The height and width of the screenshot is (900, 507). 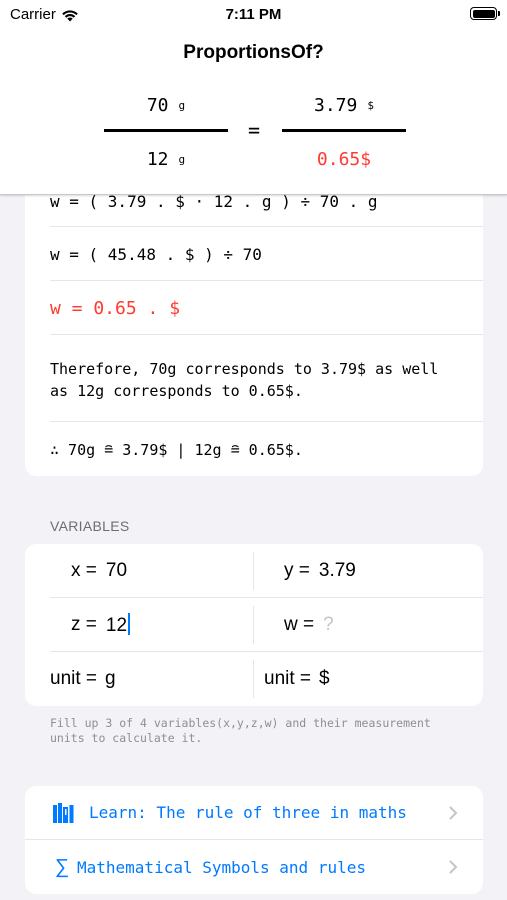 I want to click on variables-section-label: VARIABLES, so click(x=90, y=526).